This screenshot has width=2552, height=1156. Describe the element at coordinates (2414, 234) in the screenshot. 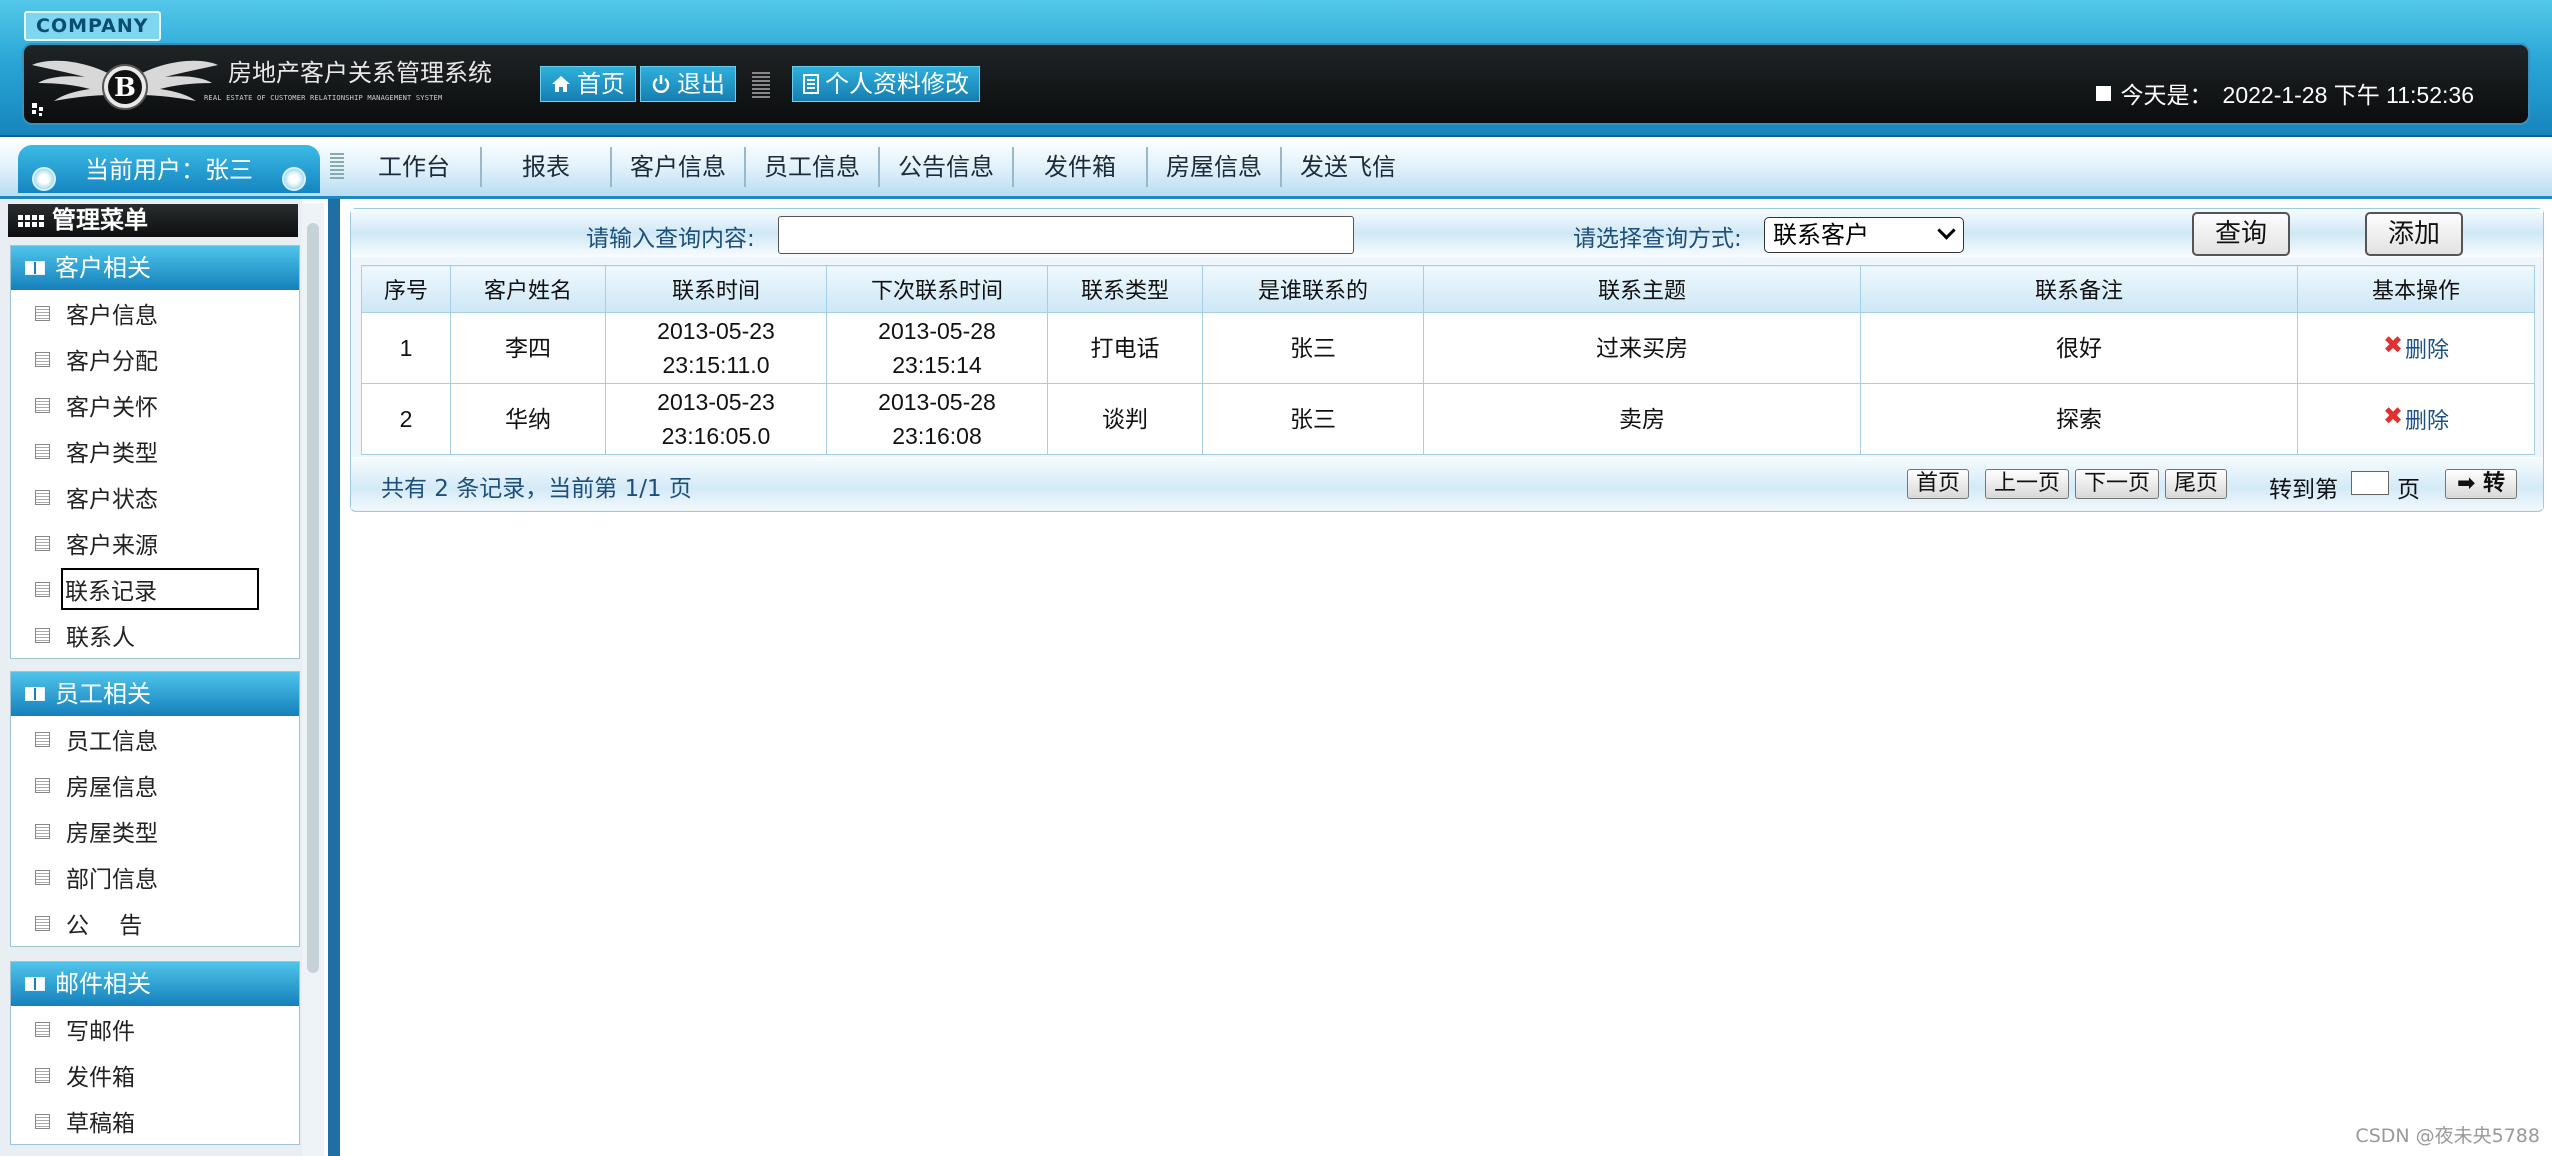

I see `add-button: 添加` at that location.